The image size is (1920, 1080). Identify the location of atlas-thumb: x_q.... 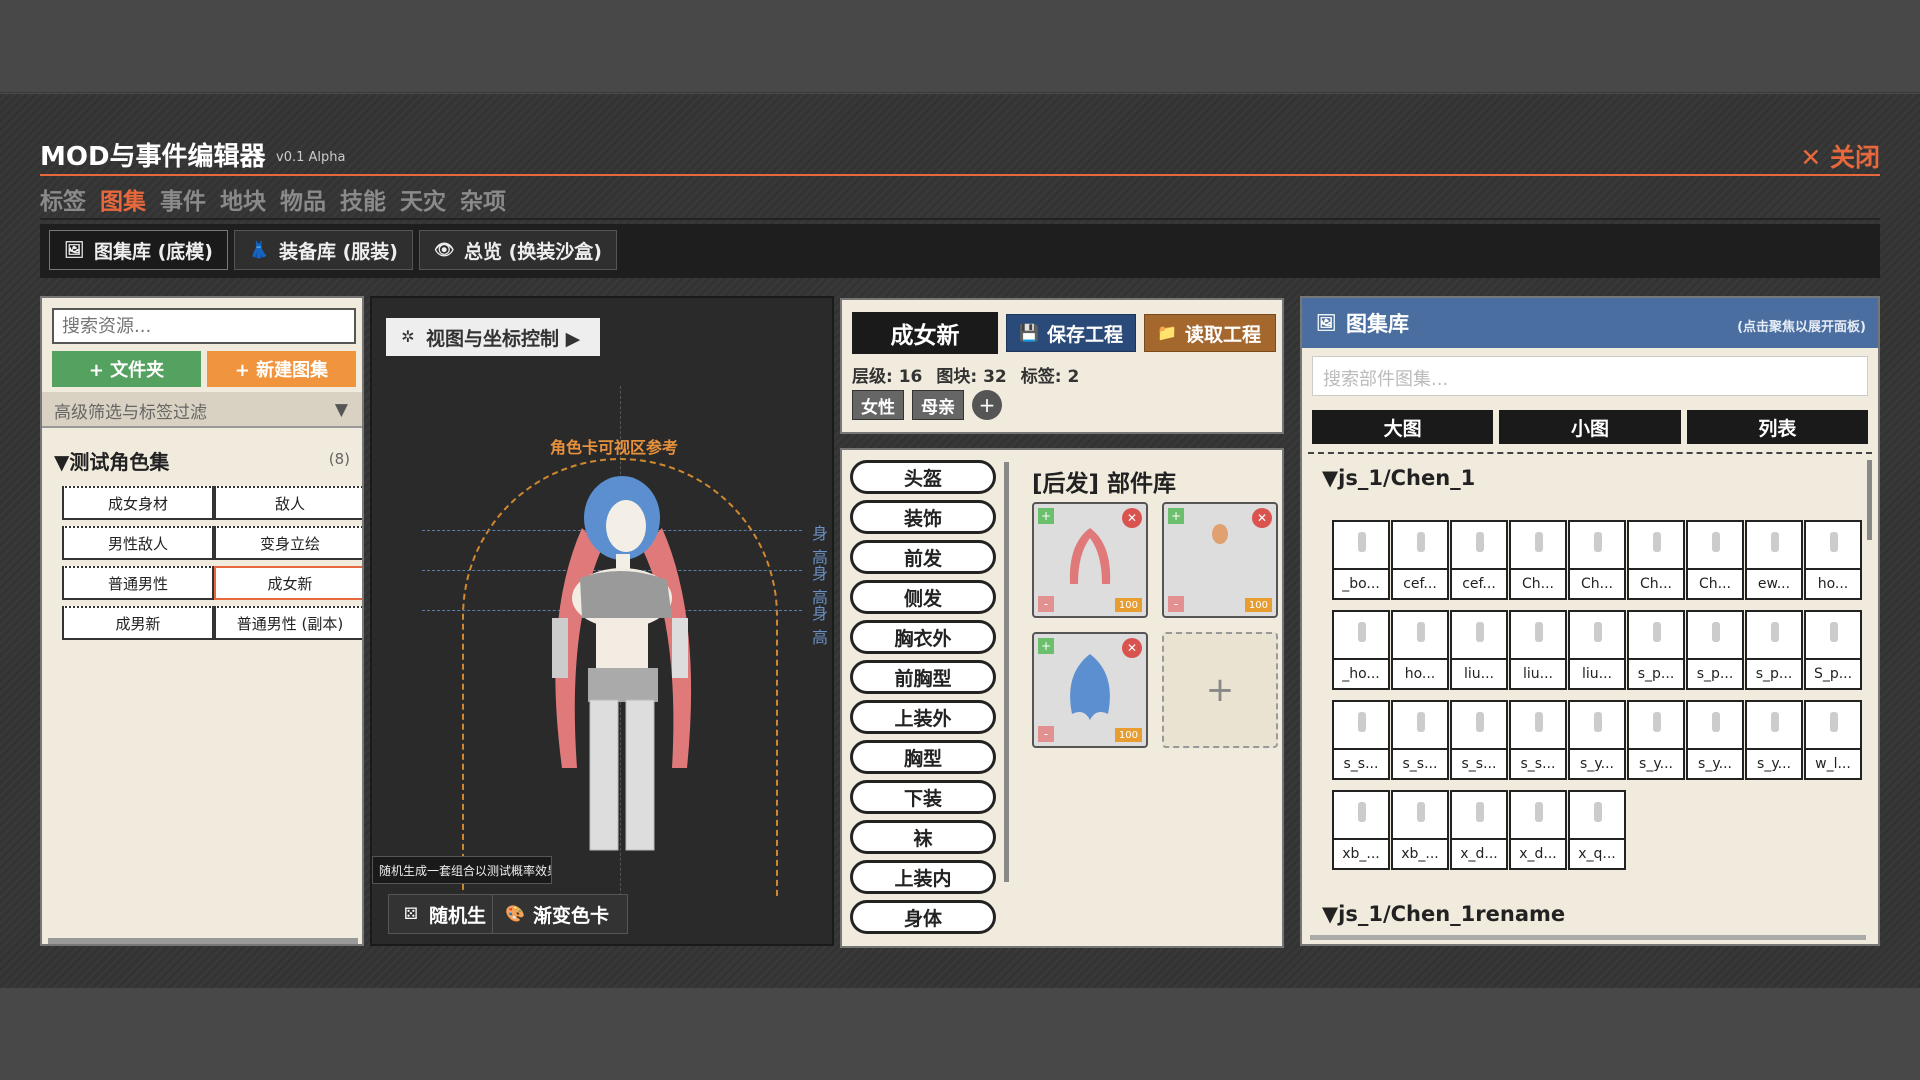
(1597, 830).